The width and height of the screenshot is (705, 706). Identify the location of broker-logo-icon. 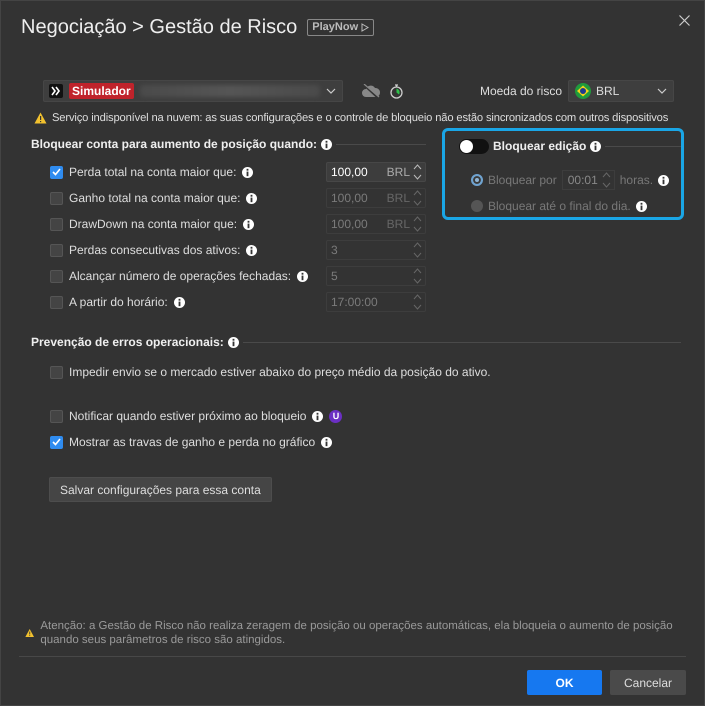
(56, 91).